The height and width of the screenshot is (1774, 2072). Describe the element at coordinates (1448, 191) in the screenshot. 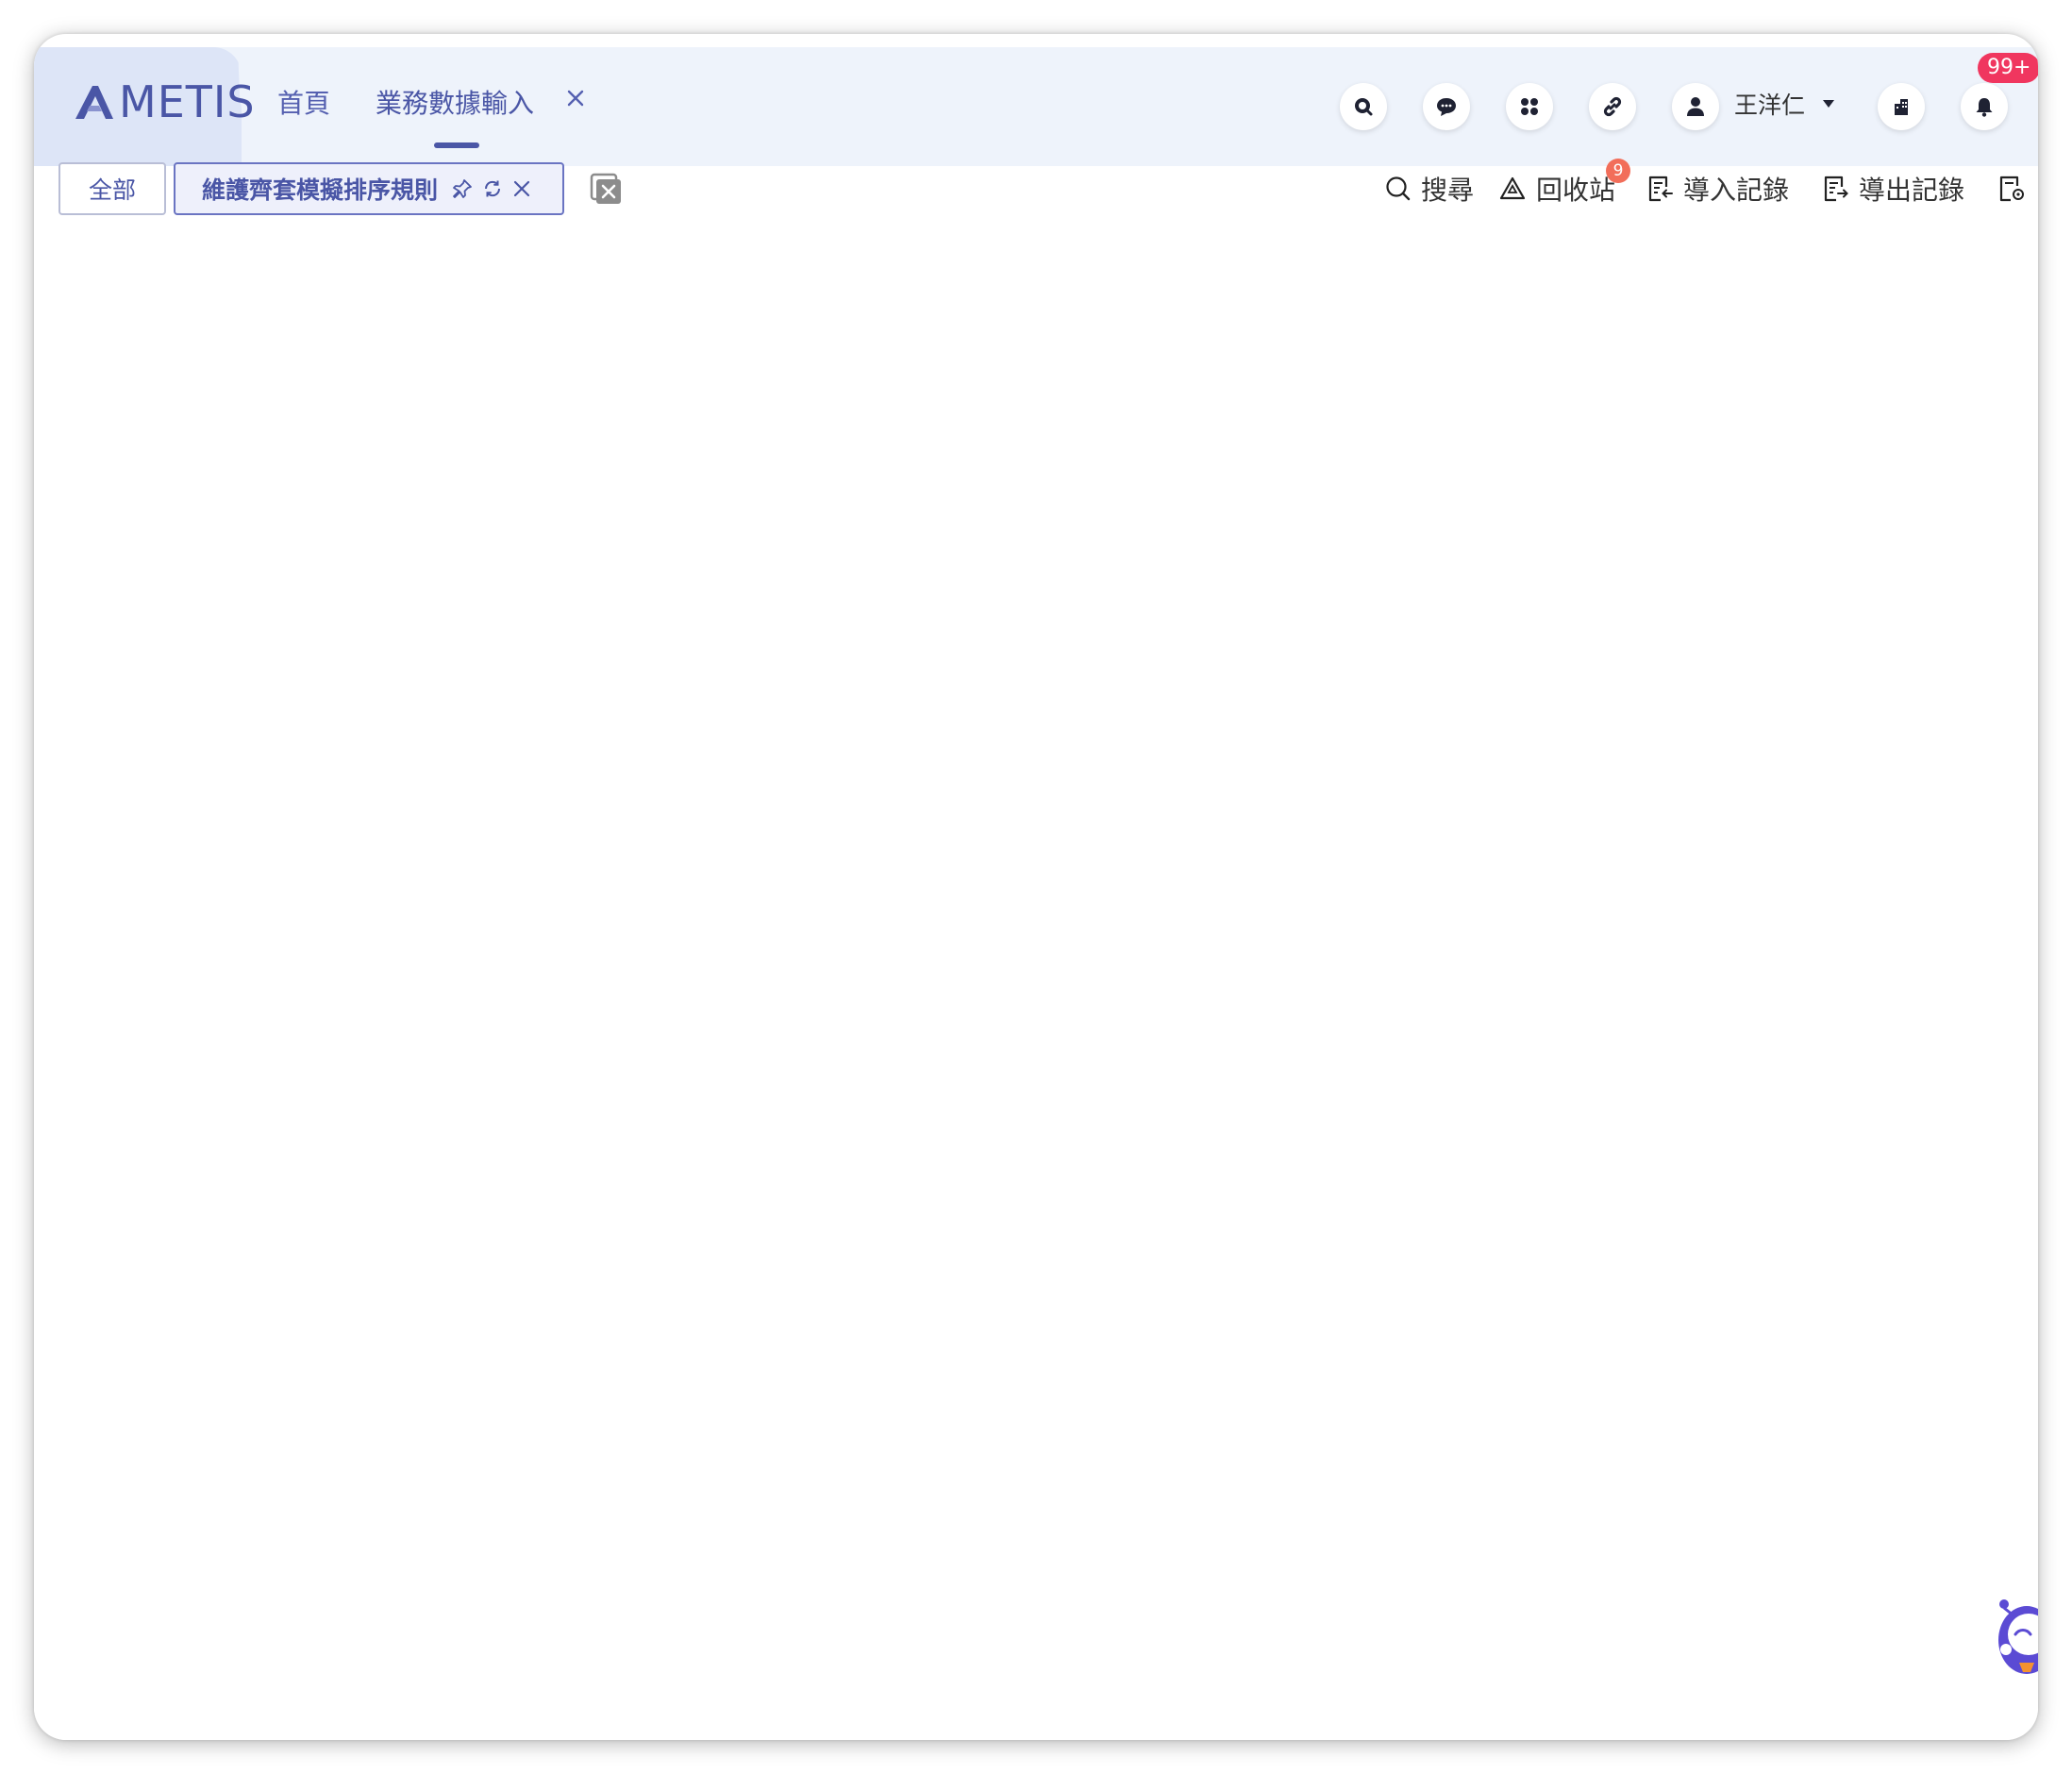

I see `search-label: 搜尋` at that location.